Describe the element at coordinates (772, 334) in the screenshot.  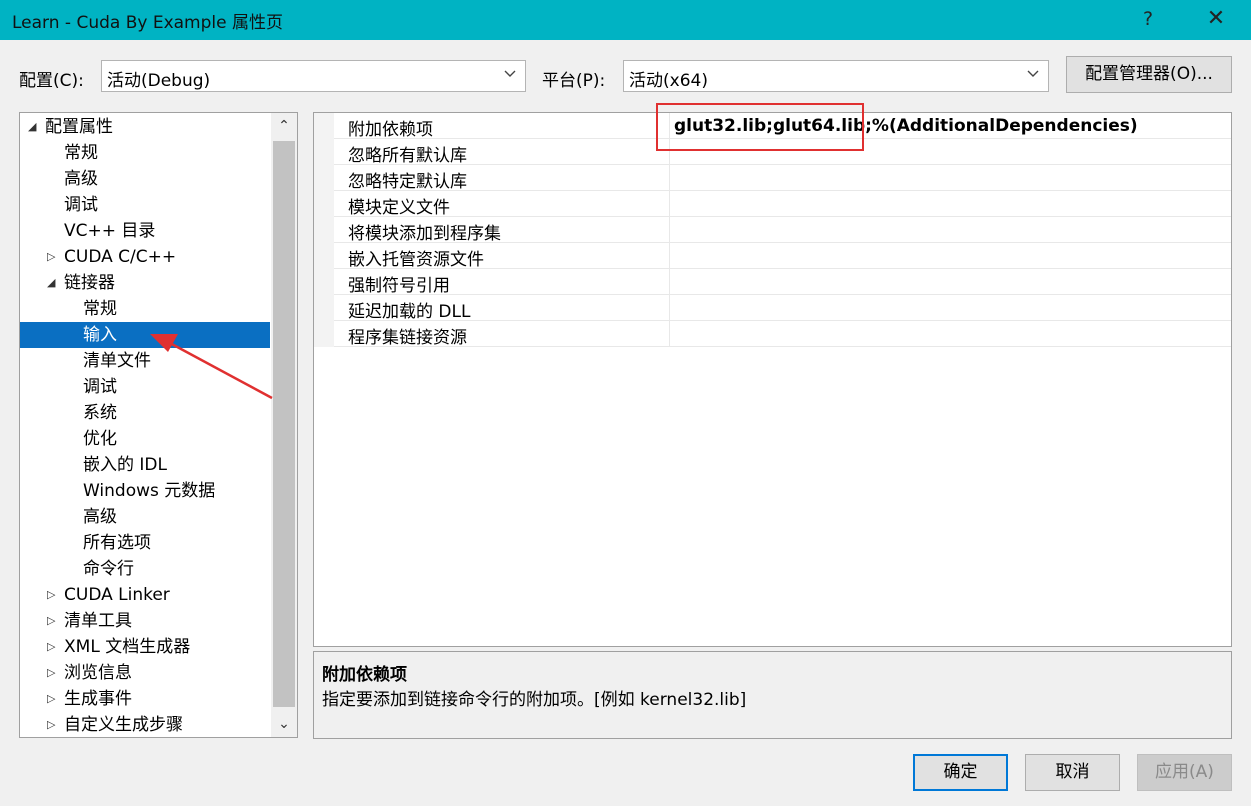
I see `property-row: 程序集链接资源` at that location.